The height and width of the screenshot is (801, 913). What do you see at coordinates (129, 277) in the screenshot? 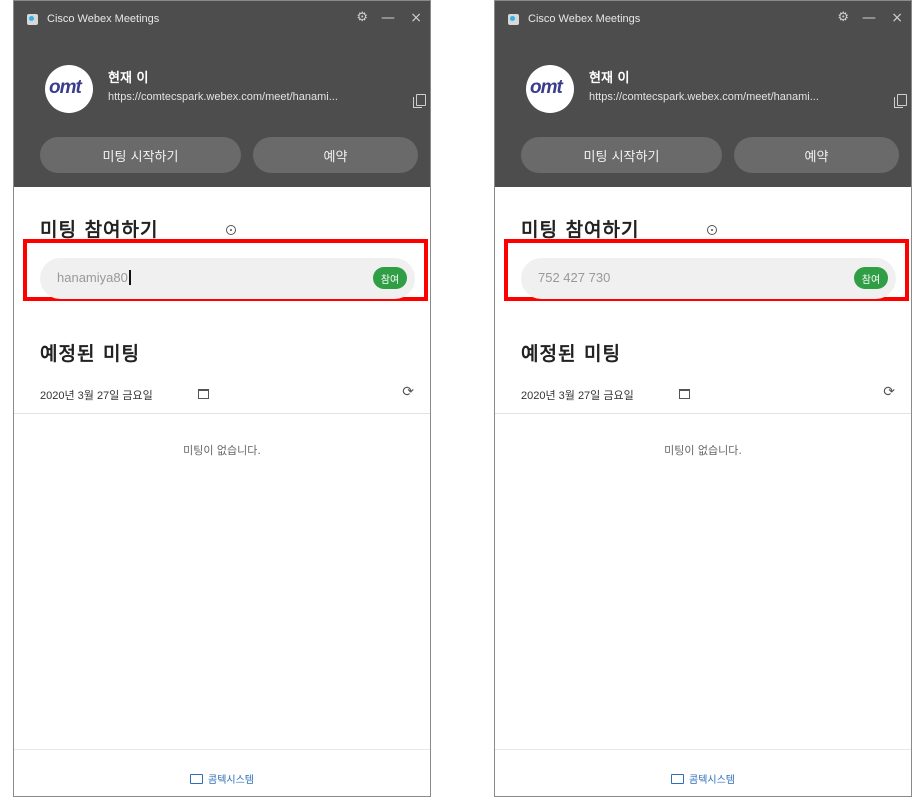
I see `text-caret` at bounding box center [129, 277].